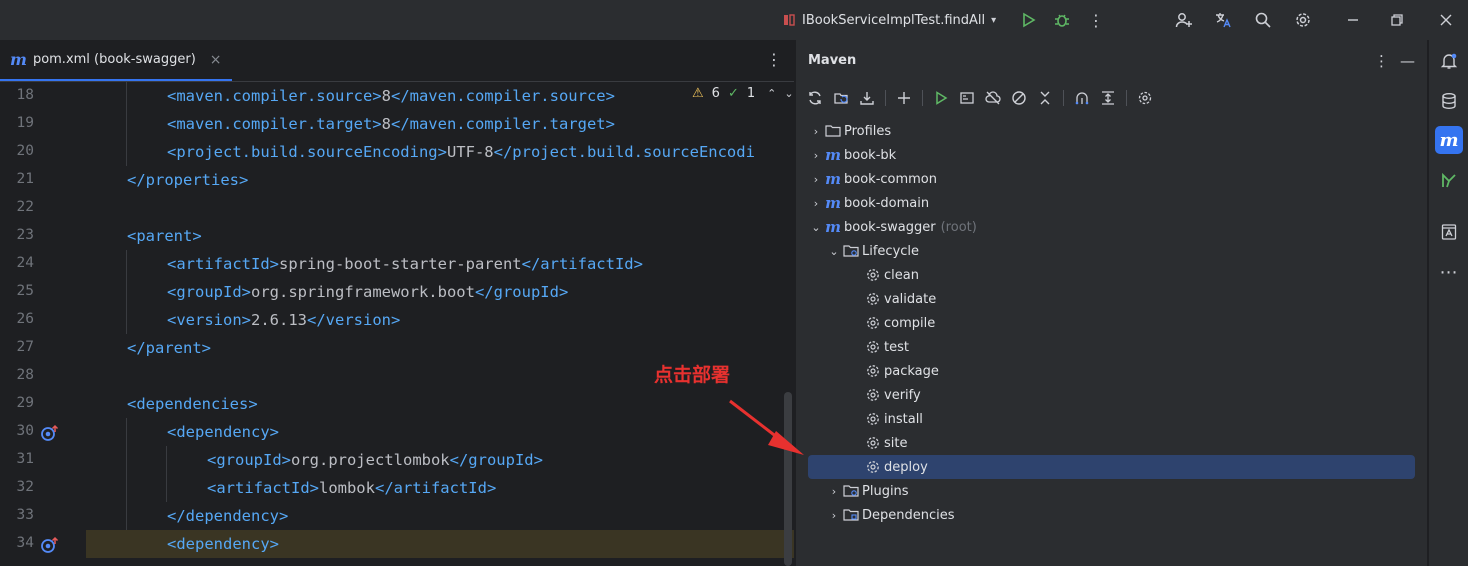 The height and width of the screenshot is (566, 1468). What do you see at coordinates (901, 371) in the screenshot?
I see `tree-item-goal-package: package` at bounding box center [901, 371].